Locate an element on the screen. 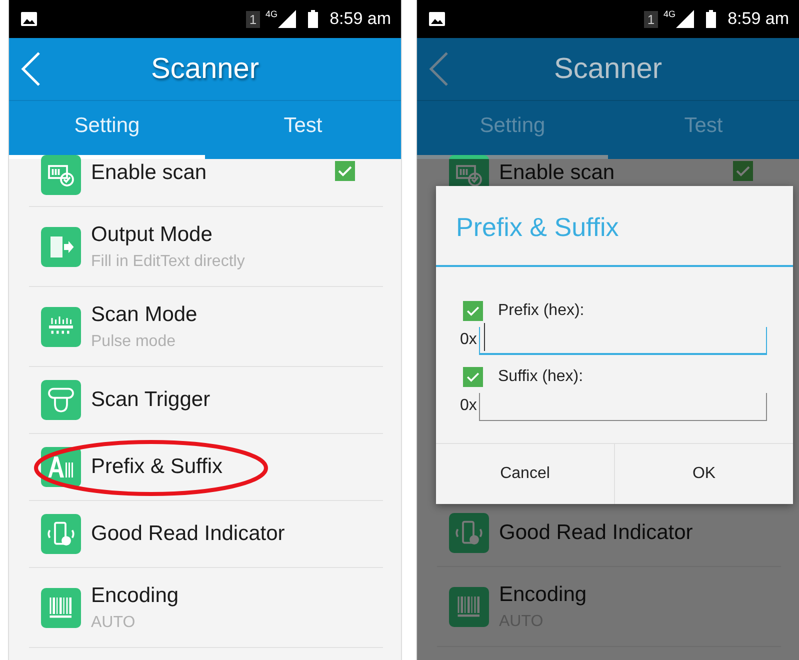 Image resolution: width=799 pixels, height=660 pixels. back-icon is located at coordinates (439, 69).